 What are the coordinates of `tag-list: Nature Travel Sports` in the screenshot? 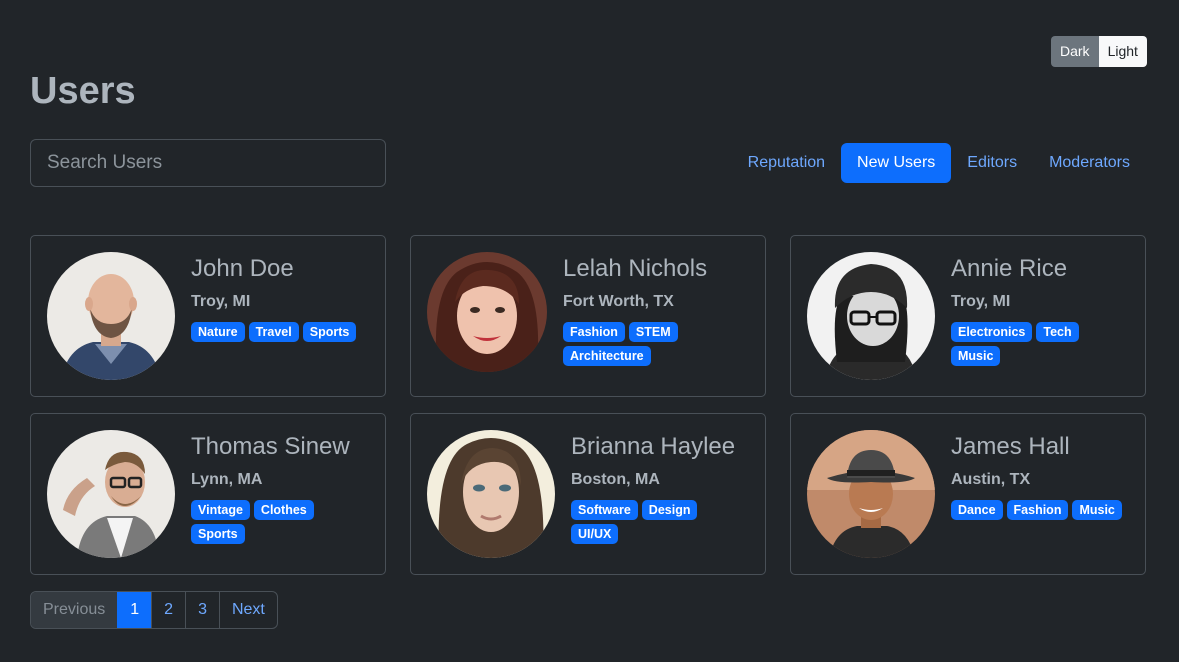 It's located at (274, 332).